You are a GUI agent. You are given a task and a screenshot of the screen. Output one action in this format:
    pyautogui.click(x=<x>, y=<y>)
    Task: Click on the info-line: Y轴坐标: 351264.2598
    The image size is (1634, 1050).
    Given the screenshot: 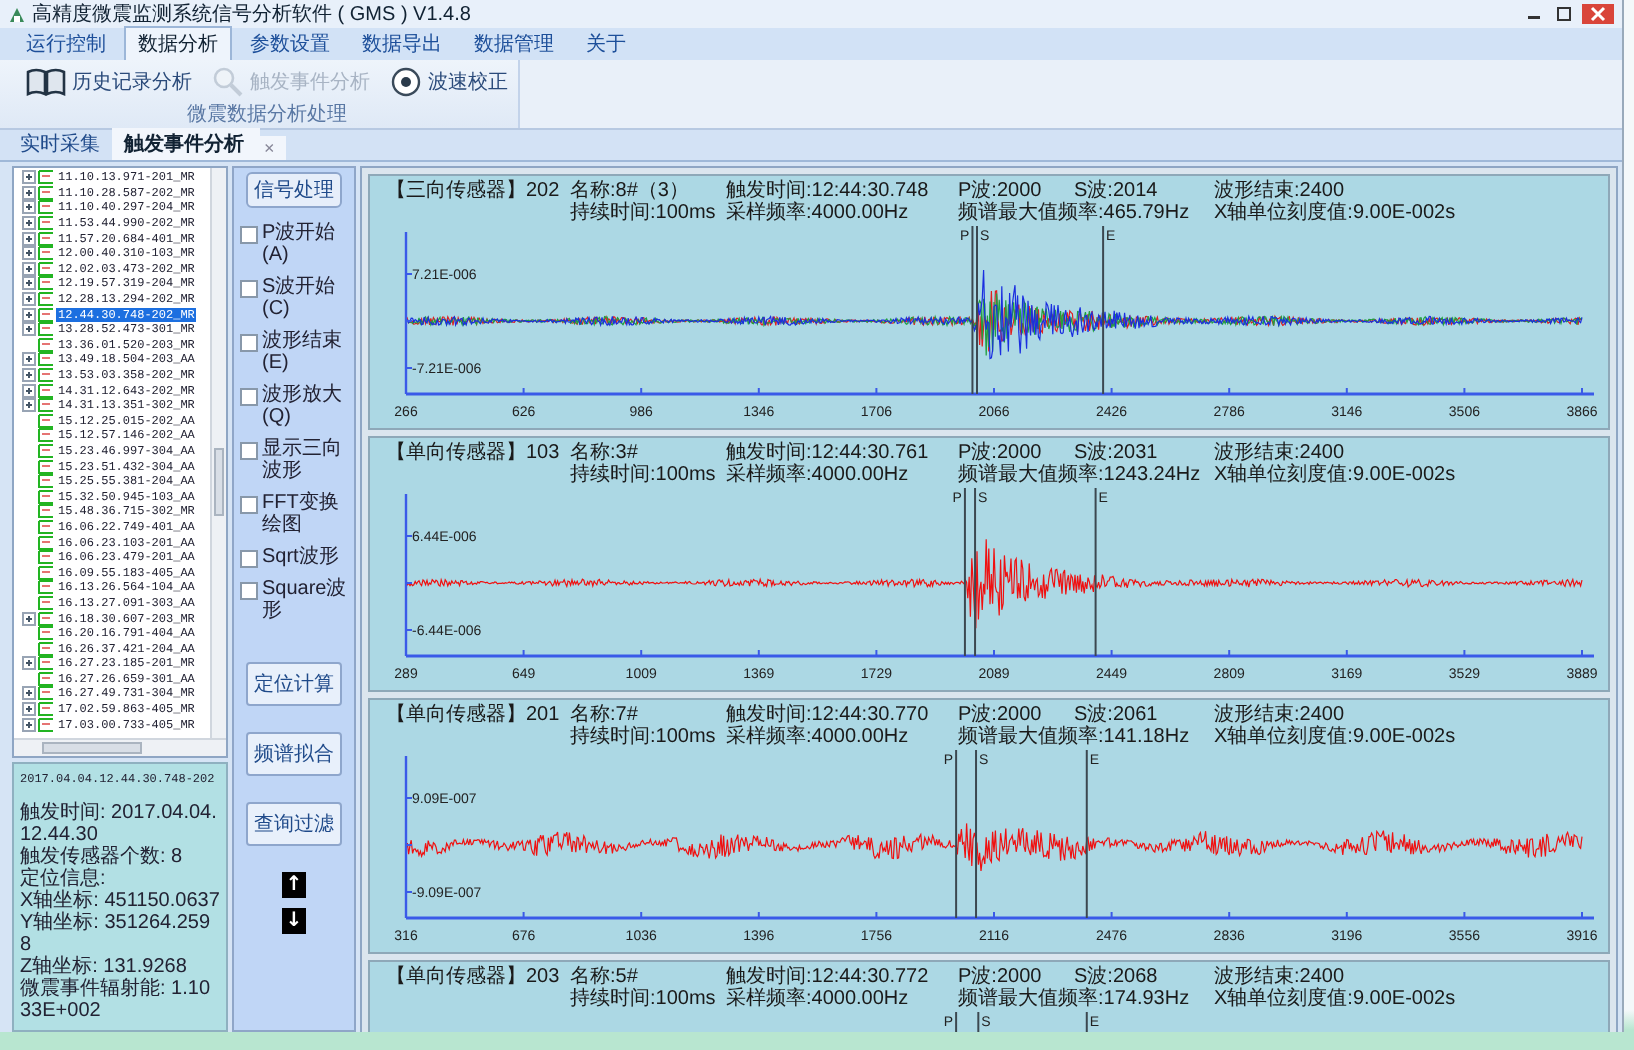 What is the action you would take?
    pyautogui.click(x=116, y=934)
    